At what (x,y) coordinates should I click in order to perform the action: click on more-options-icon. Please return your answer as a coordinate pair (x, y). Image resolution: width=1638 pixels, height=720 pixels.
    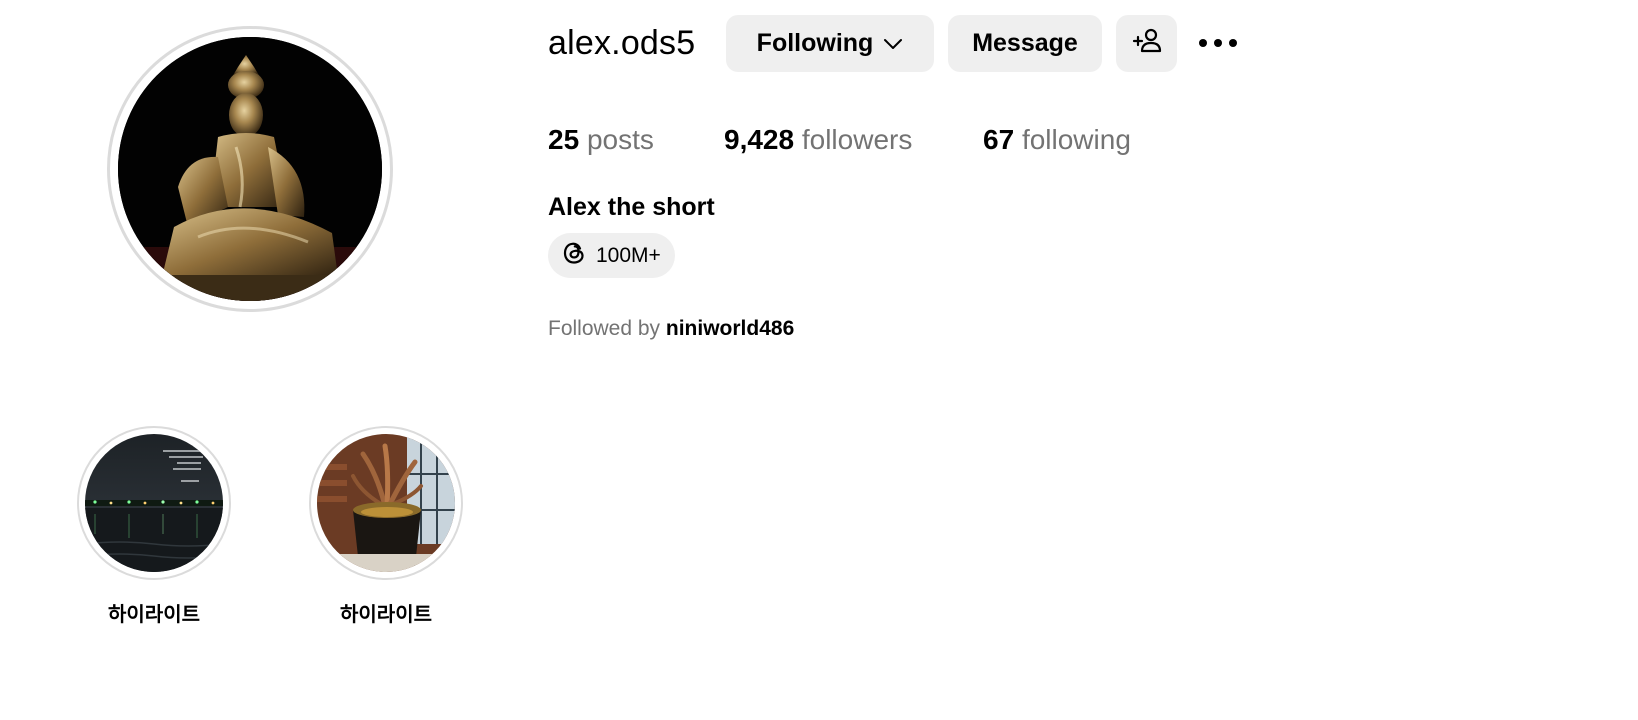
    Looking at the image, I should click on (1218, 44).